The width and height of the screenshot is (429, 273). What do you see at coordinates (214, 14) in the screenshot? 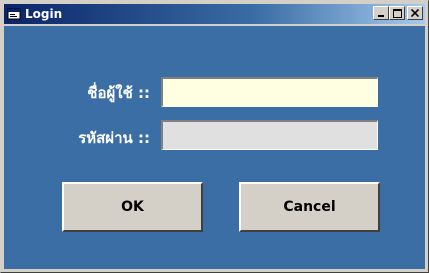
I see `title-bar: Login` at bounding box center [214, 14].